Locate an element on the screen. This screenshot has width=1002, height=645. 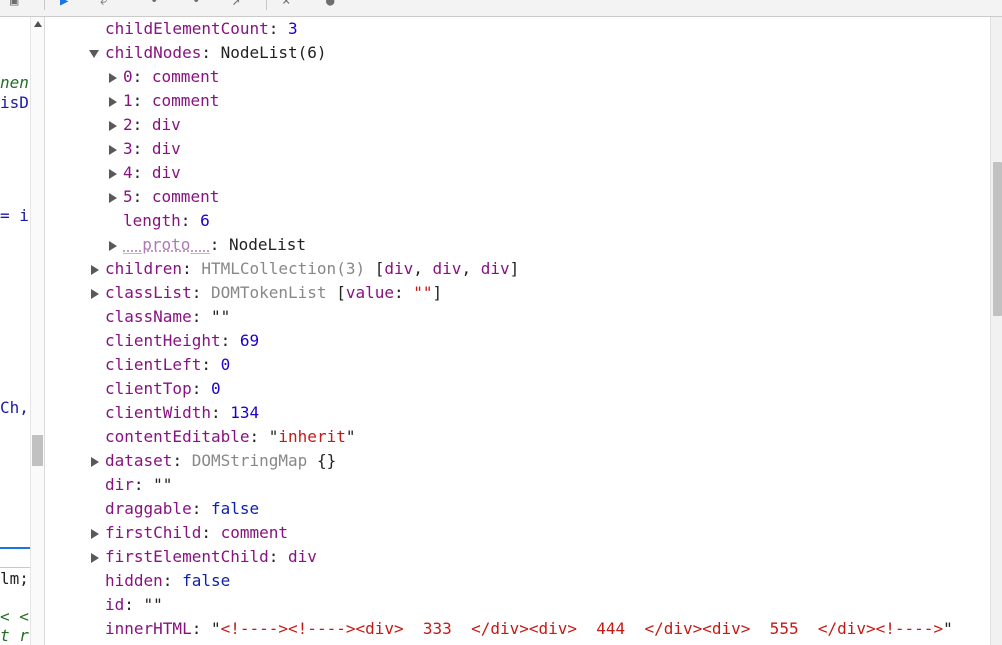
property-value: "" is located at coordinates (220, 316).